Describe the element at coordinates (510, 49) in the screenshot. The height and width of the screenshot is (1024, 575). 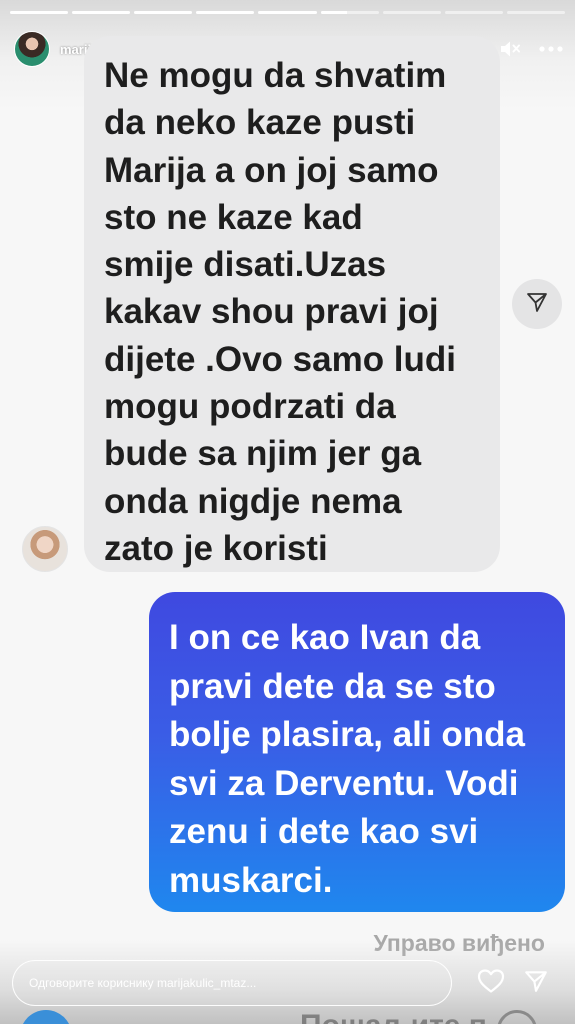
I see `mute-icon` at that location.